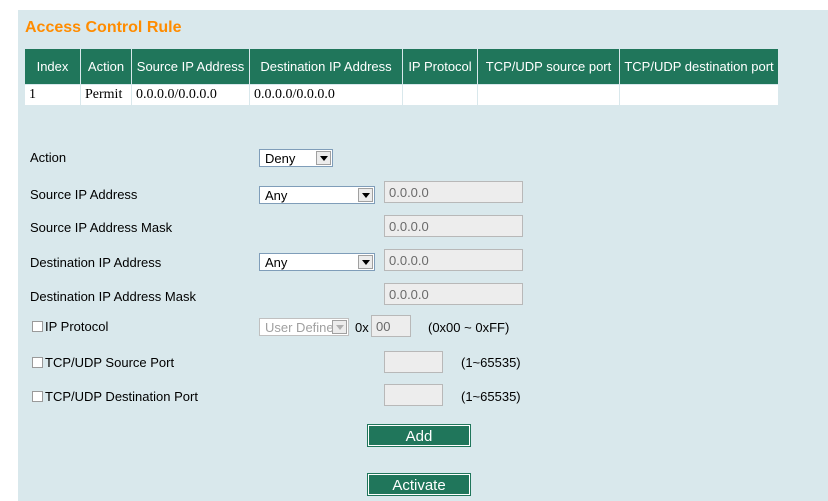  Describe the element at coordinates (101, 227) in the screenshot. I see `source-ip-mask-label: Source IP Address Mask` at that location.